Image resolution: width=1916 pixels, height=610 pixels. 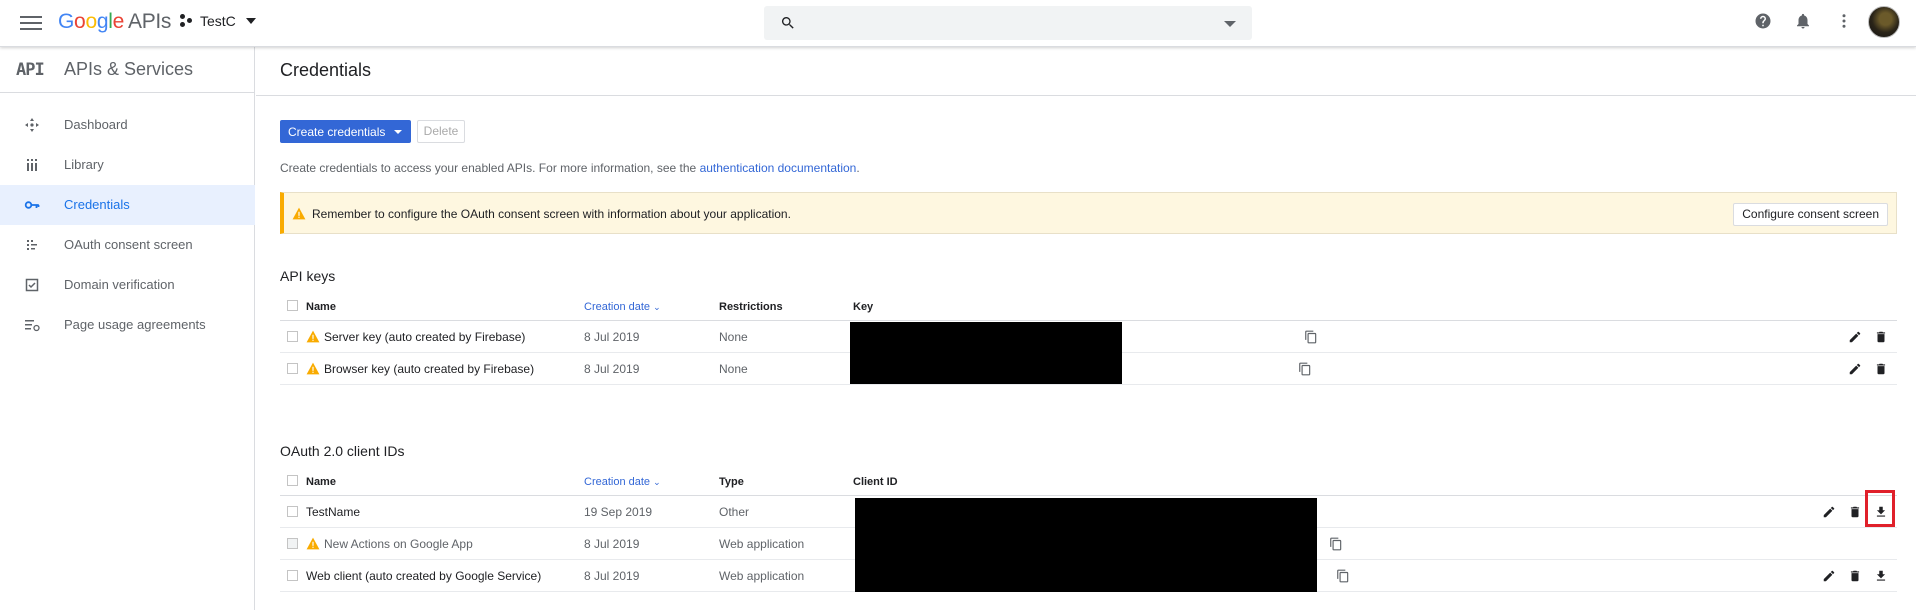 What do you see at coordinates (31, 22) in the screenshot?
I see `menu-icon` at bounding box center [31, 22].